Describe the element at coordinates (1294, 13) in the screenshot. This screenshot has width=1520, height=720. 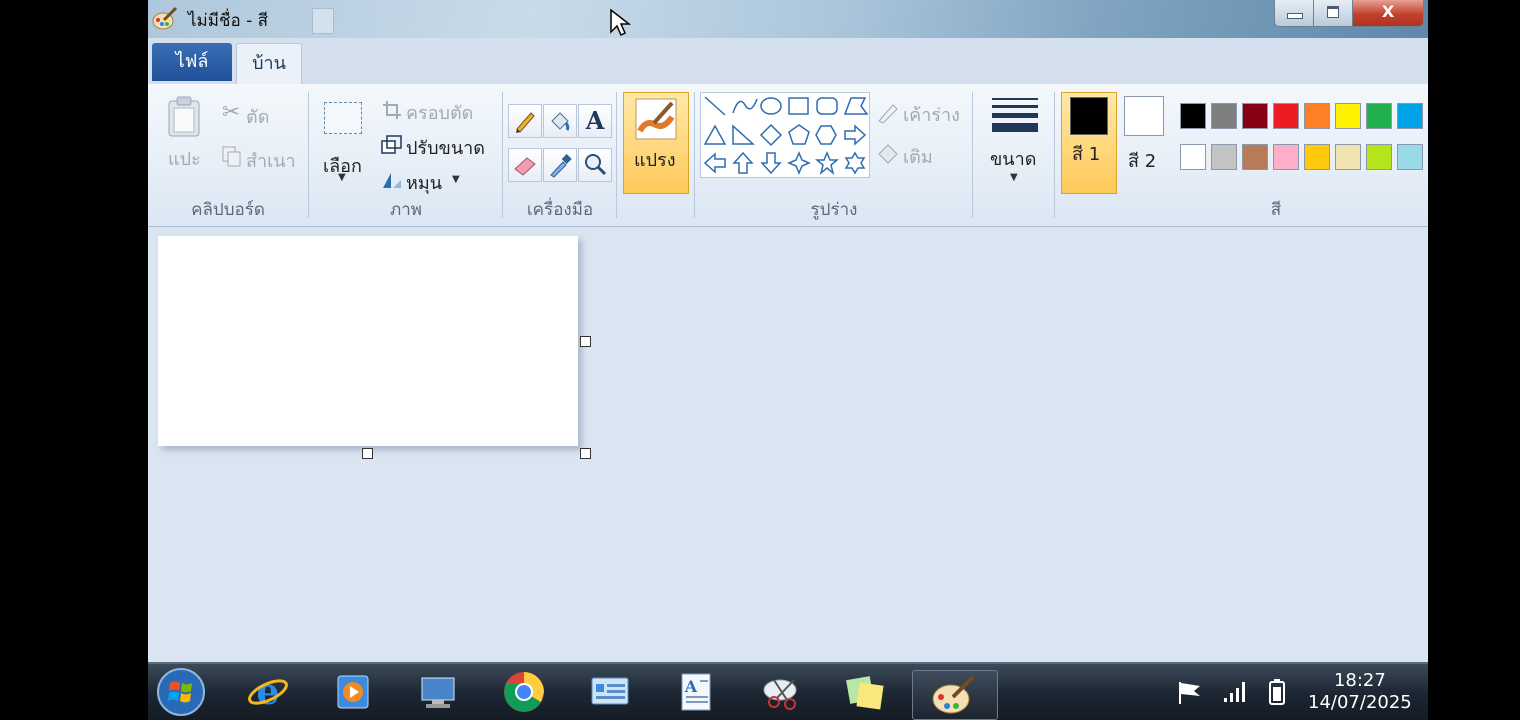
I see `minimize-button` at that location.